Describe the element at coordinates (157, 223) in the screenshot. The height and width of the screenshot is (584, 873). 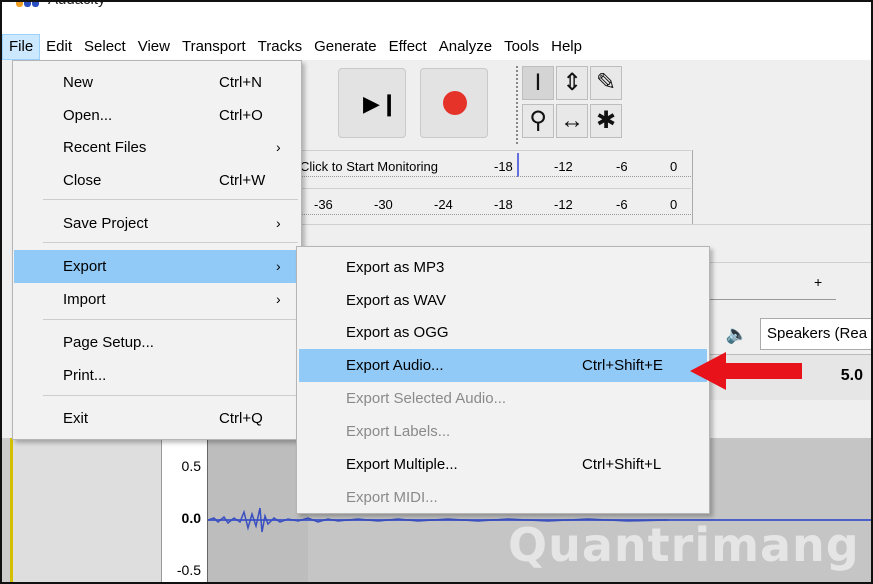
I see `menu-item-save-project: Save Project ›` at that location.